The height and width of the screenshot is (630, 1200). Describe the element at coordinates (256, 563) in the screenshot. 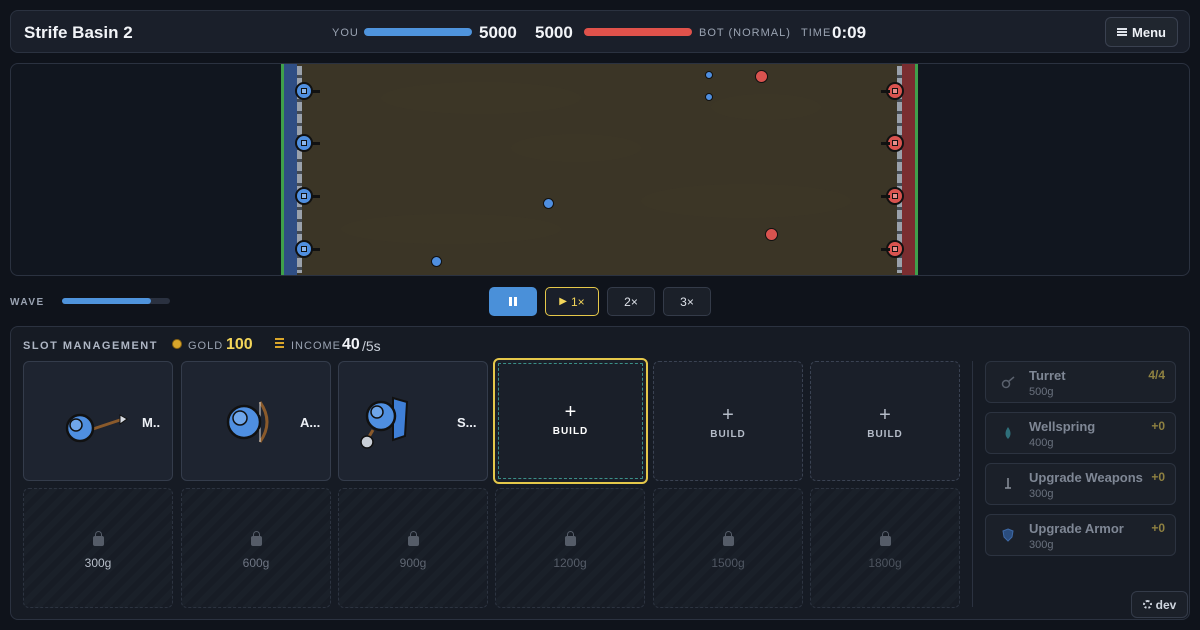

I see `unlock-price: 600g` at that location.